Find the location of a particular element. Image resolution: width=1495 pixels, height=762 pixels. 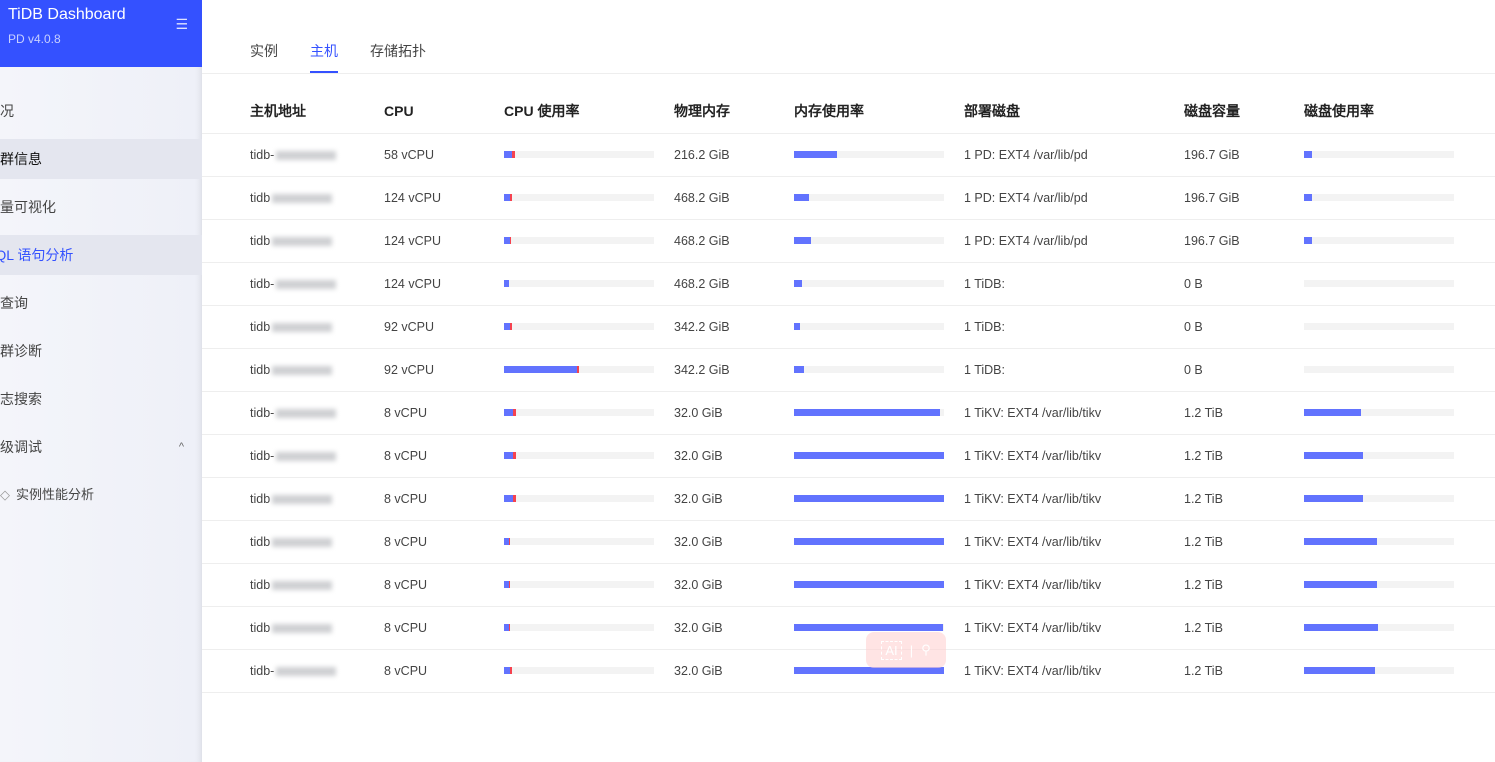

sidebar-item-debug: 高级调试 ^ is located at coordinates (101, 447).